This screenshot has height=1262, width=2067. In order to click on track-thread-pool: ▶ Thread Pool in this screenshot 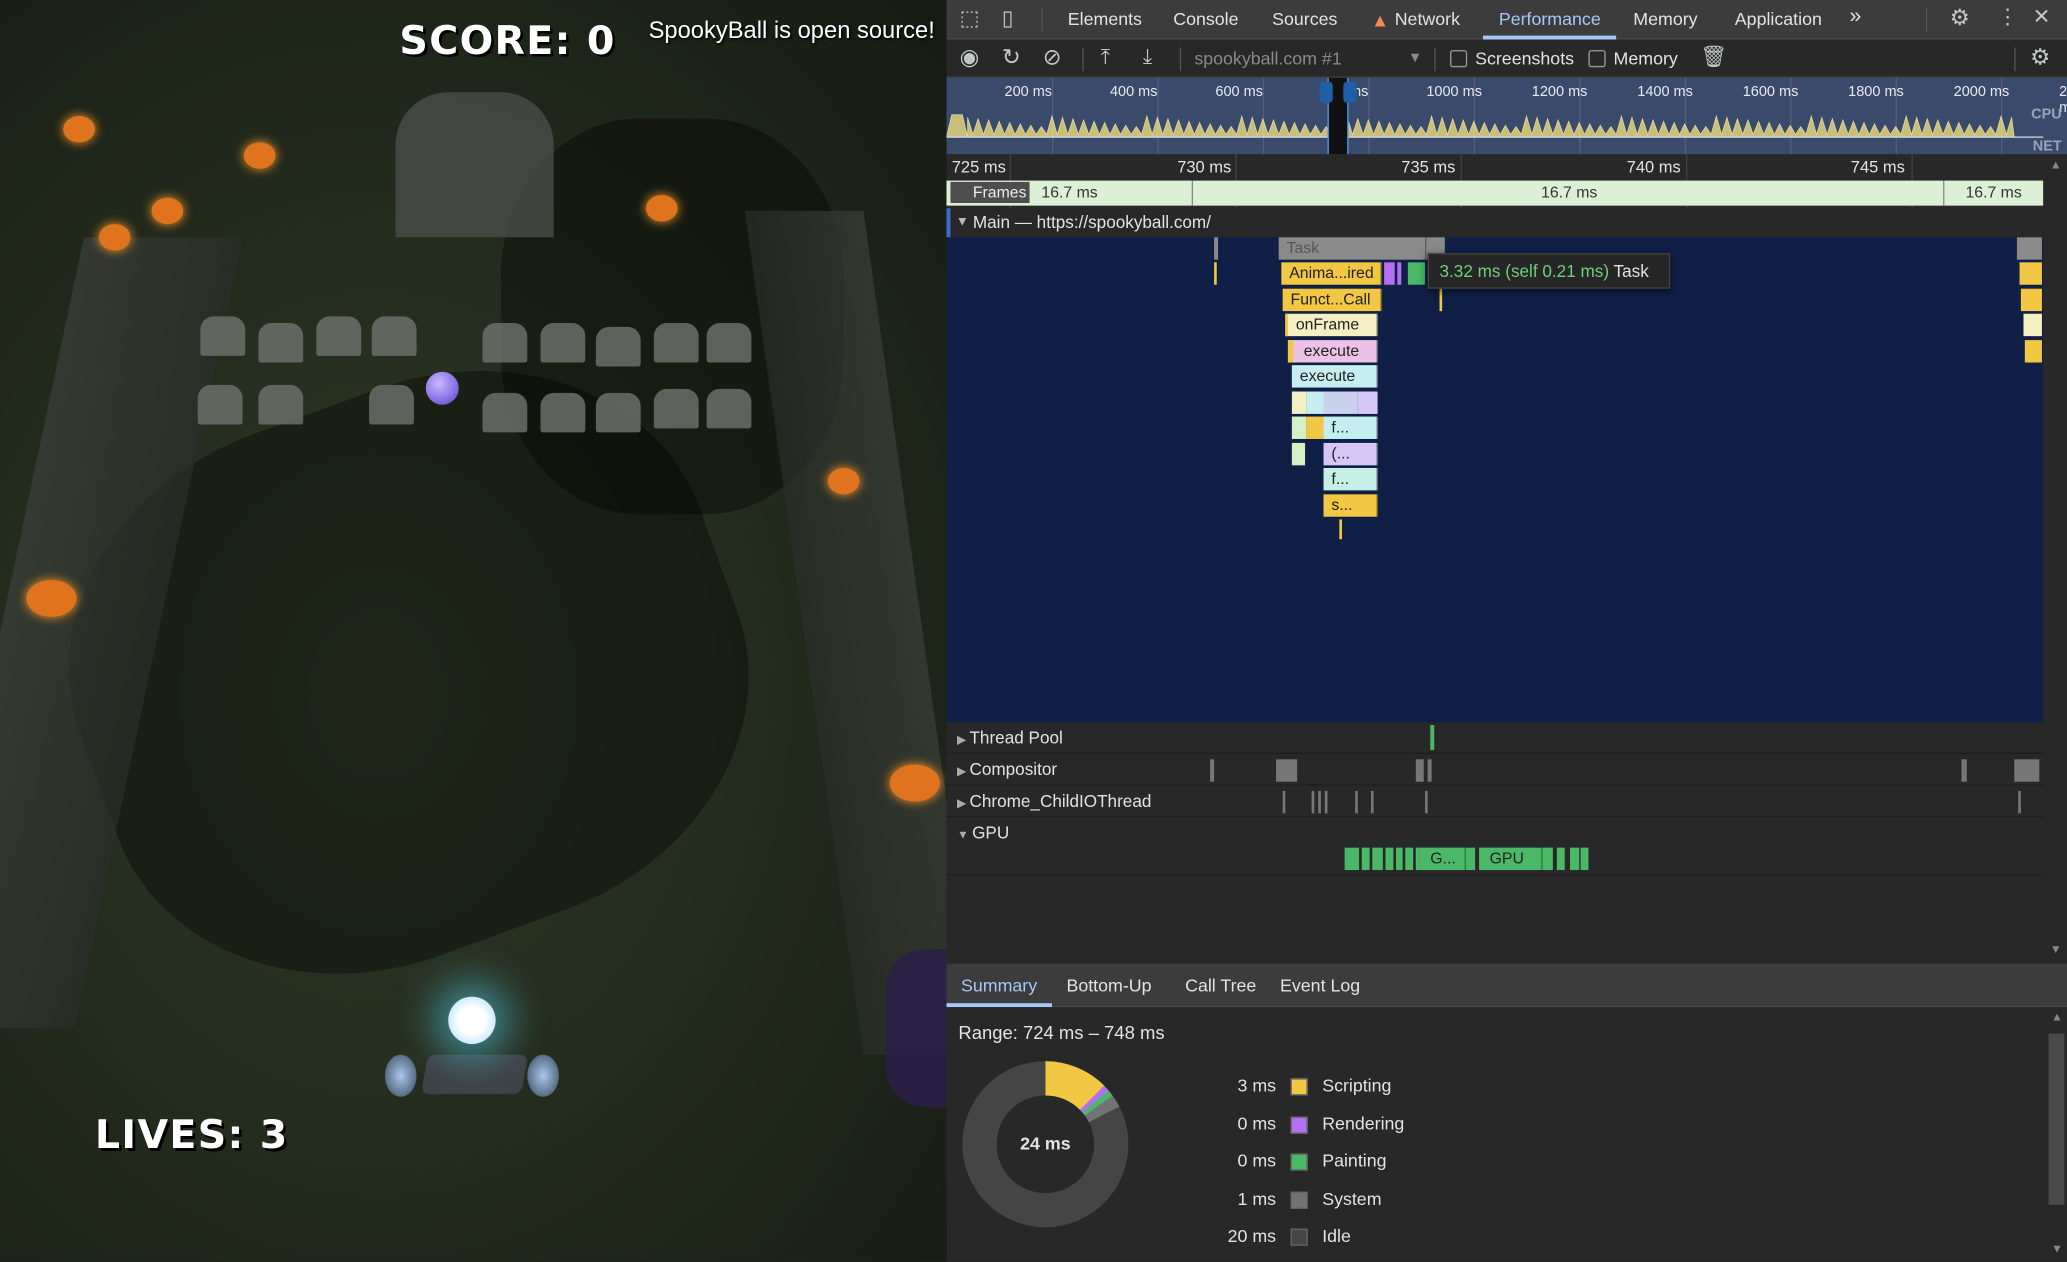, I will do `click(1495, 738)`.